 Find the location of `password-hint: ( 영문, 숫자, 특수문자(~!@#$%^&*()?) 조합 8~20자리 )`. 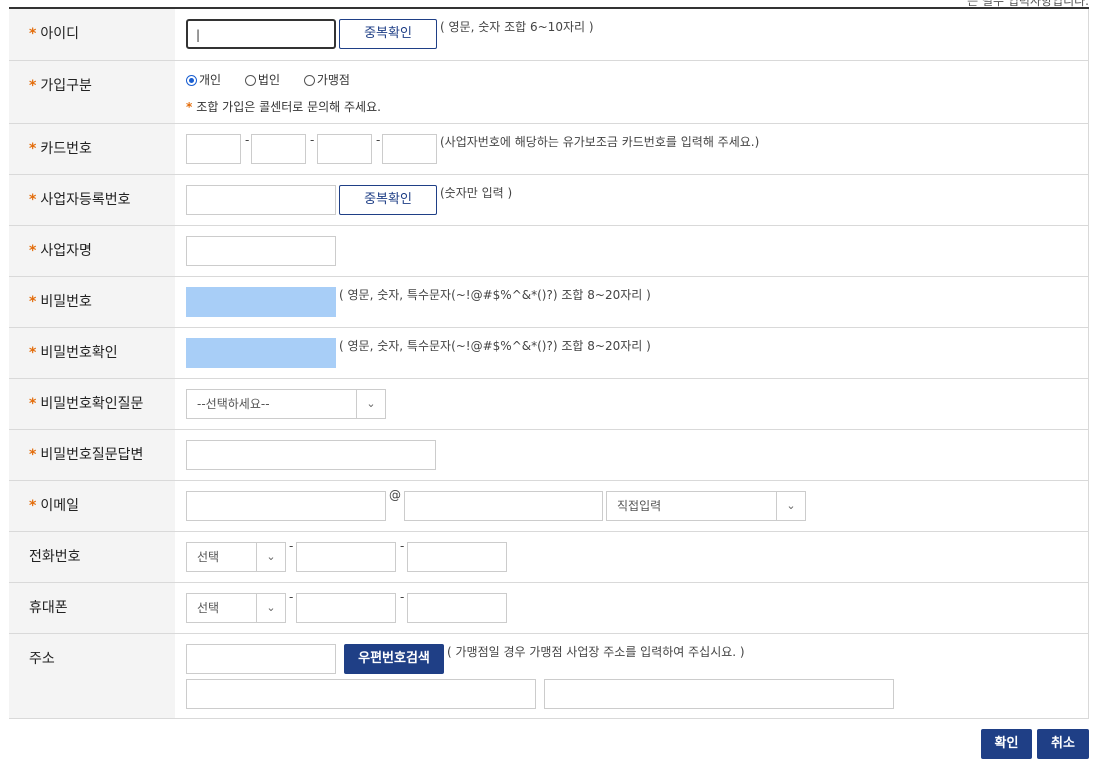

password-hint: ( 영문, 숫자, 특수문자(~!@#$%^&*()?) 조합 8~20자리 ) is located at coordinates (495, 294).